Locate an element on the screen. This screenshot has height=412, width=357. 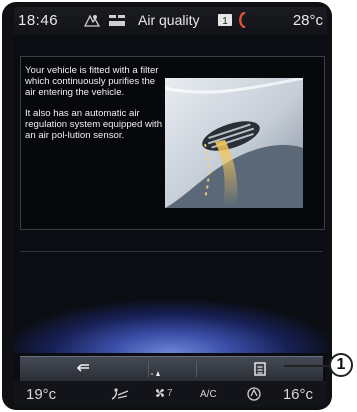
svg-text: 1 is located at coordinates (225, 21).